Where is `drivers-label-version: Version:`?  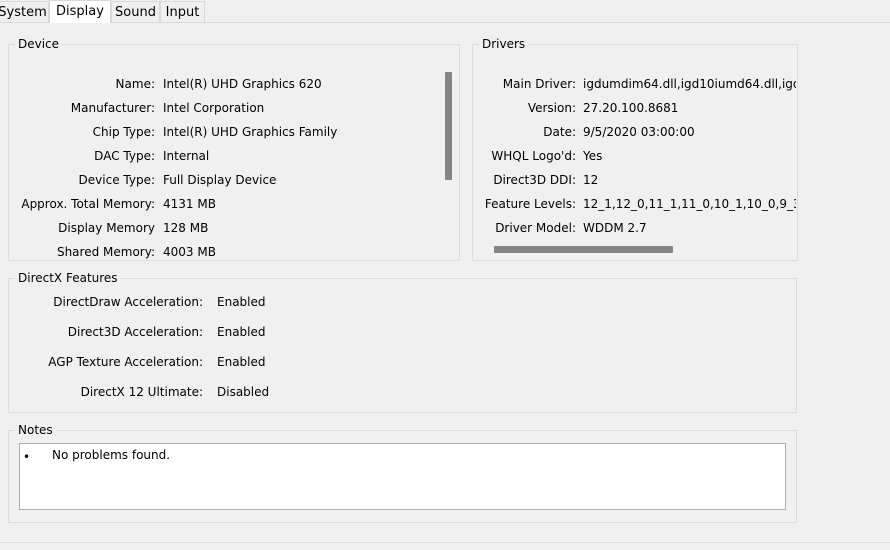
drivers-label-version: Version: is located at coordinates (551, 108).